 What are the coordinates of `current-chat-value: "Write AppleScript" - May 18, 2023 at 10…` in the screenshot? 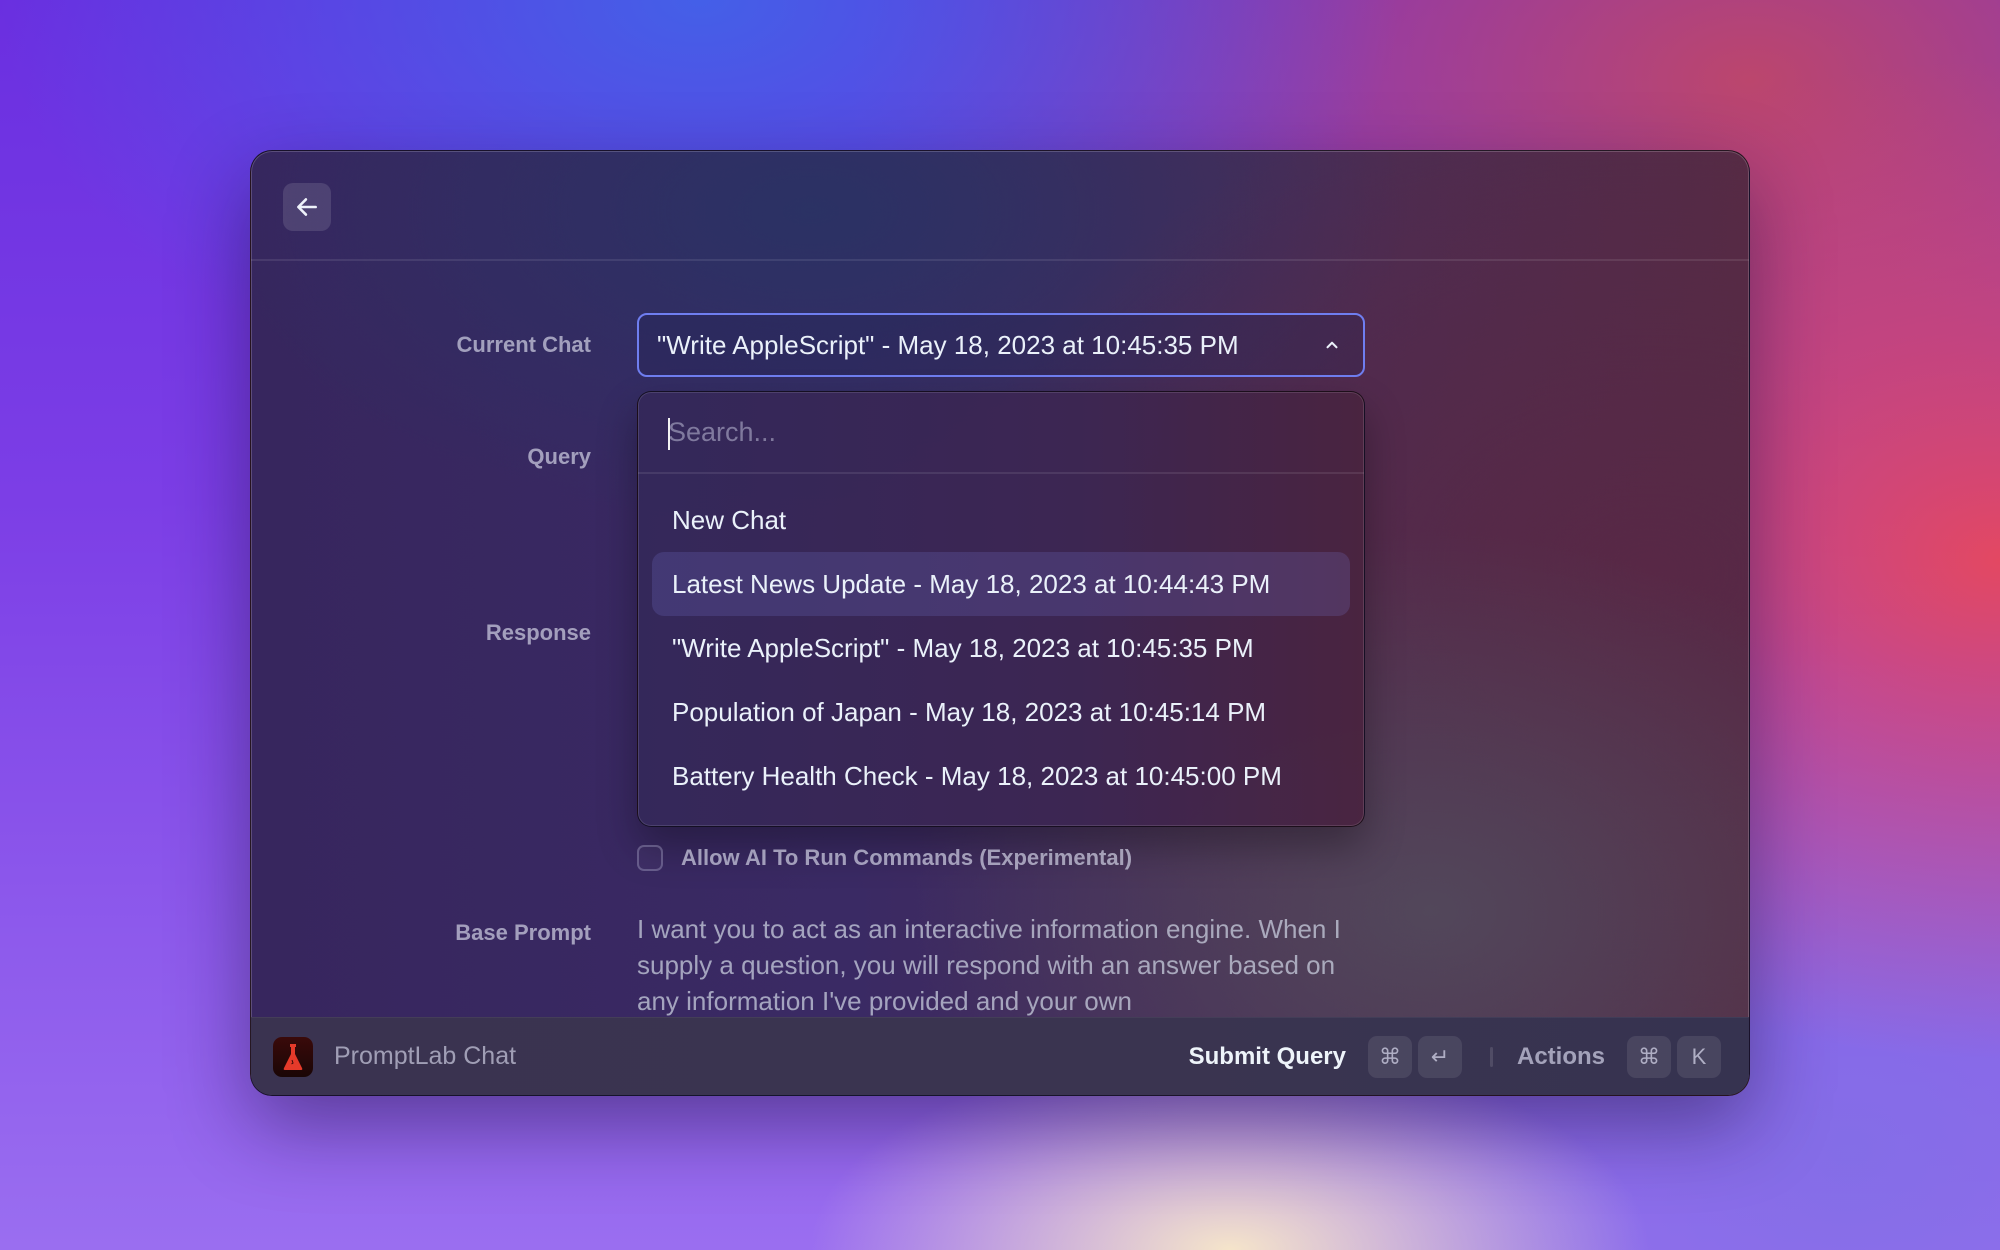 It's located at (948, 344).